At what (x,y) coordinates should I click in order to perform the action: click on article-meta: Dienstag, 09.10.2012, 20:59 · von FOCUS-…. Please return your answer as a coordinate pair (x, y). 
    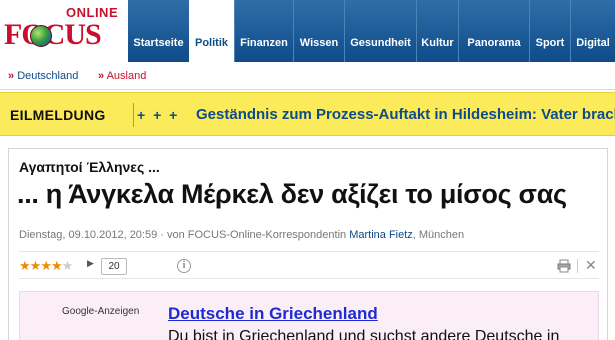
    Looking at the image, I should click on (241, 235).